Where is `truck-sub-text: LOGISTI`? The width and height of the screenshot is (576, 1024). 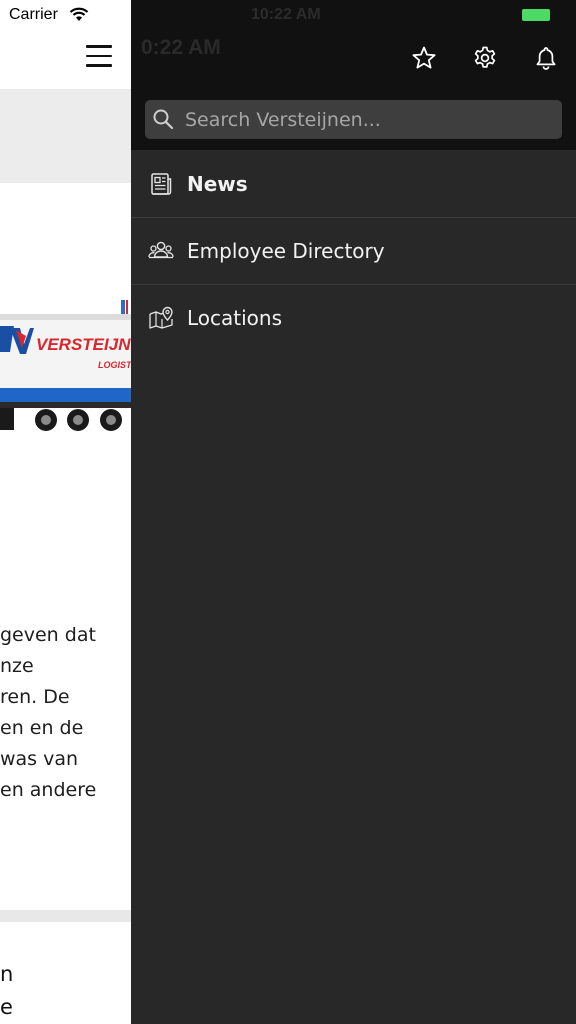 truck-sub-text: LOGISTI is located at coordinates (114, 365).